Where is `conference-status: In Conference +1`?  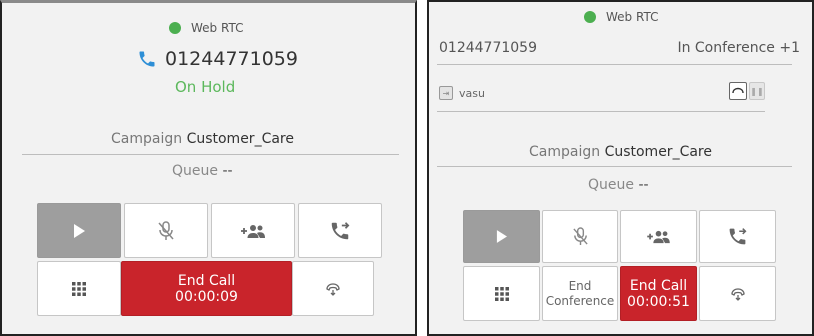 conference-status: In Conference +1 is located at coordinates (738, 48).